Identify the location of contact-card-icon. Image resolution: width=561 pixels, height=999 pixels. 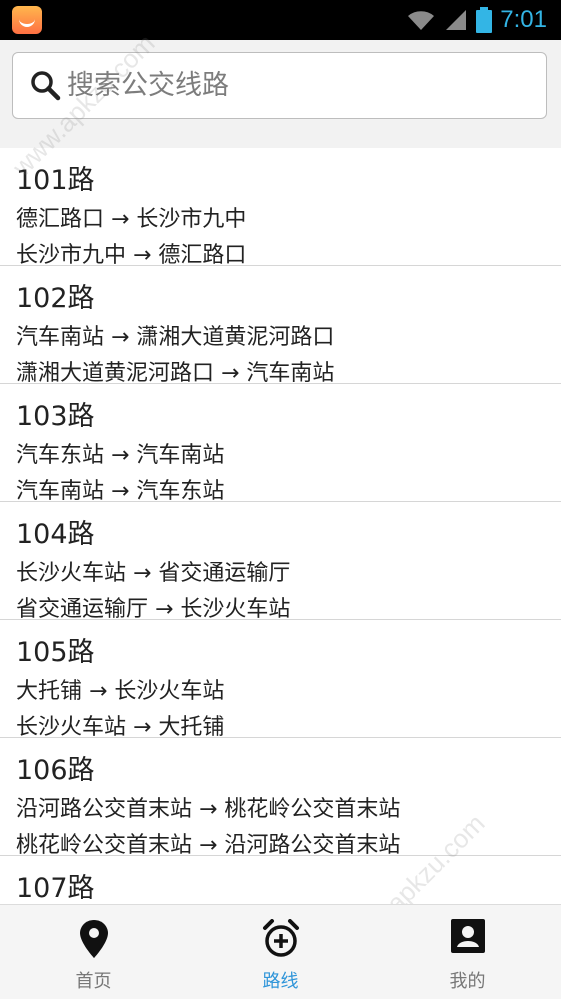
(467, 936).